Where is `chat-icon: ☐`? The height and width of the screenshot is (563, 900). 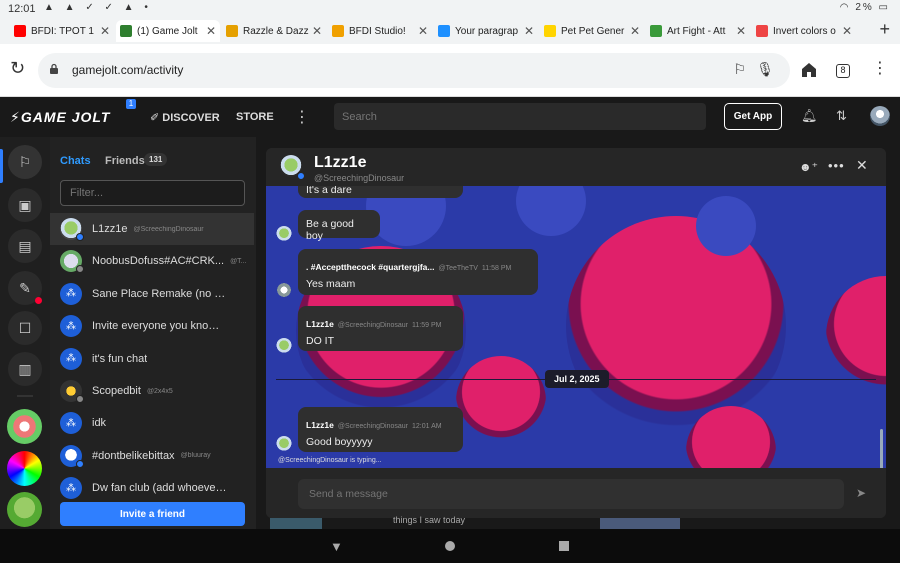
chat-icon: ☐ is located at coordinates (25, 327).